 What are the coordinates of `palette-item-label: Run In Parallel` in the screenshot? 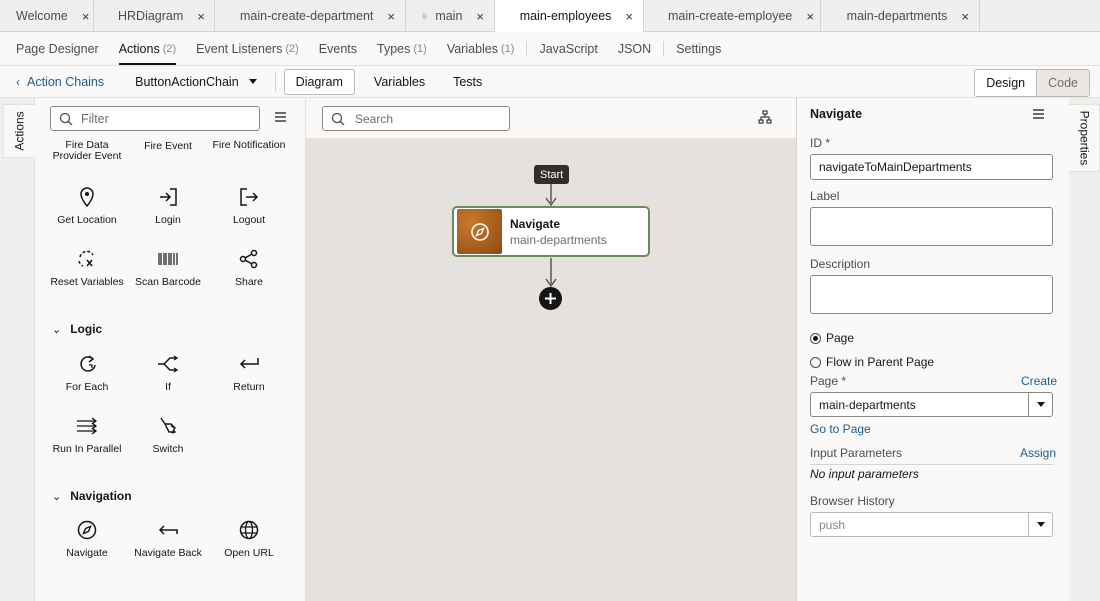 It's located at (87, 449).